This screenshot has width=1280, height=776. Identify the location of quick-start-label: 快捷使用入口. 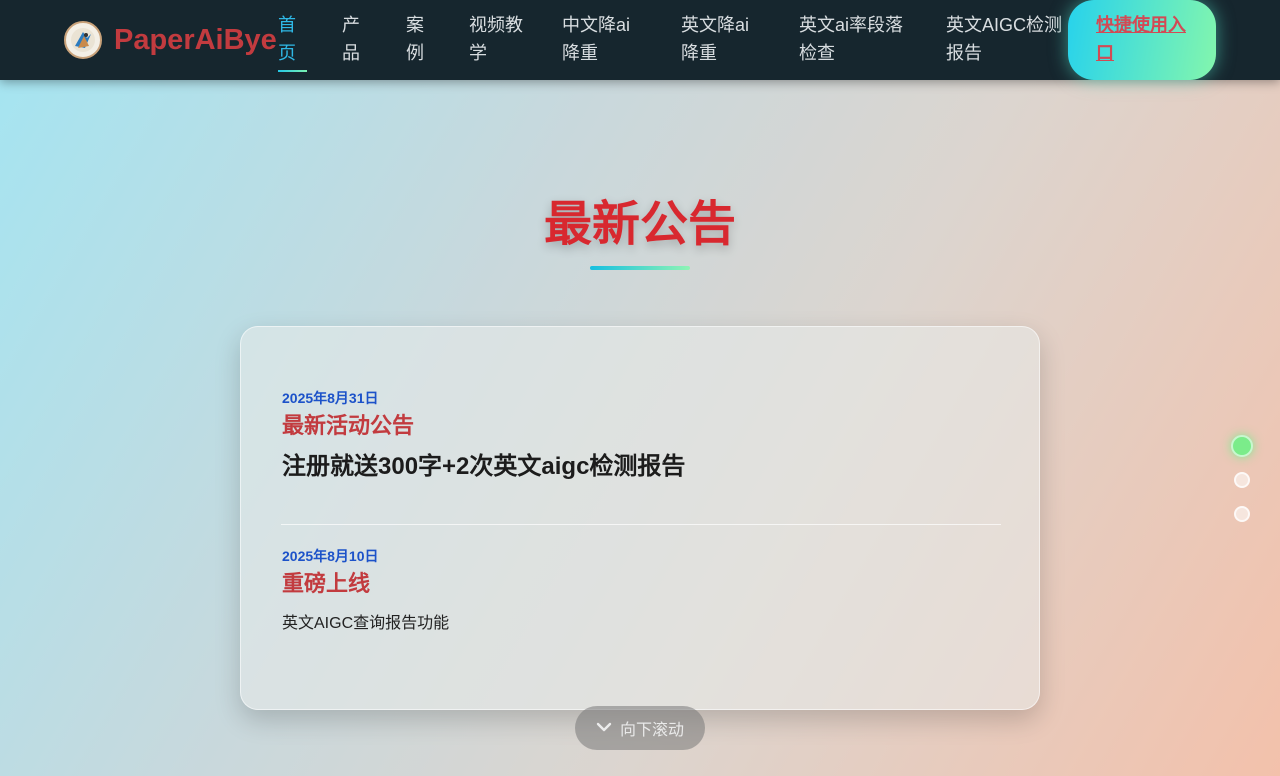
(1141, 39).